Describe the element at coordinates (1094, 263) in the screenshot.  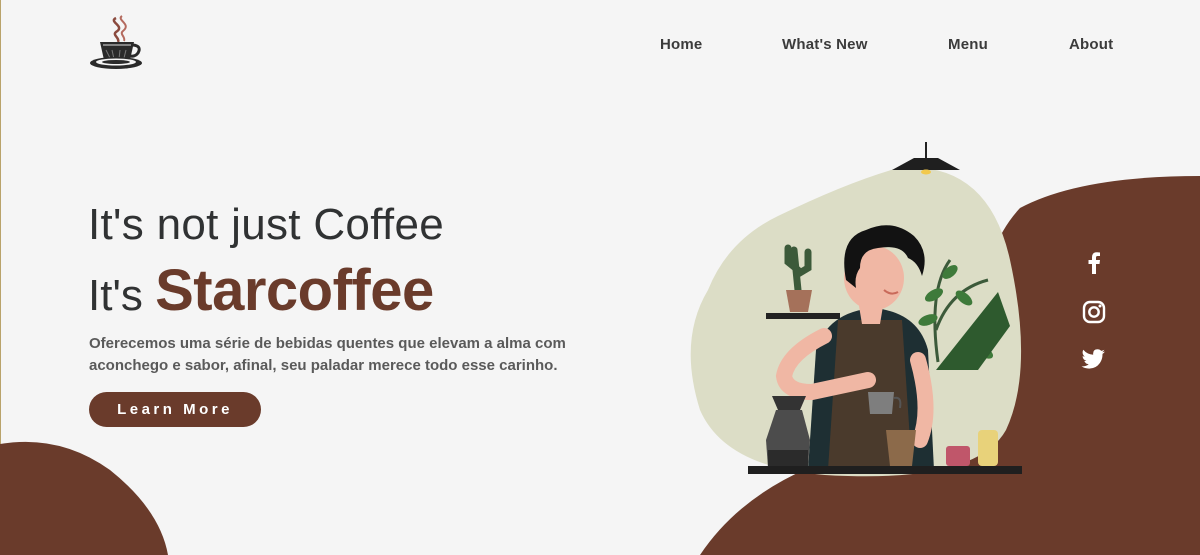
I see `facebook-icon` at that location.